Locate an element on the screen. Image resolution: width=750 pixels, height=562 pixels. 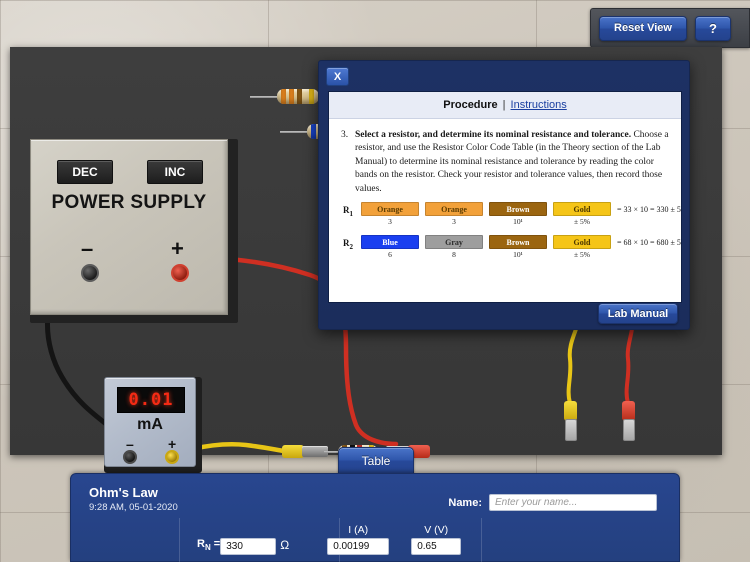
step-number: 3. is located at coordinates (345, 135).